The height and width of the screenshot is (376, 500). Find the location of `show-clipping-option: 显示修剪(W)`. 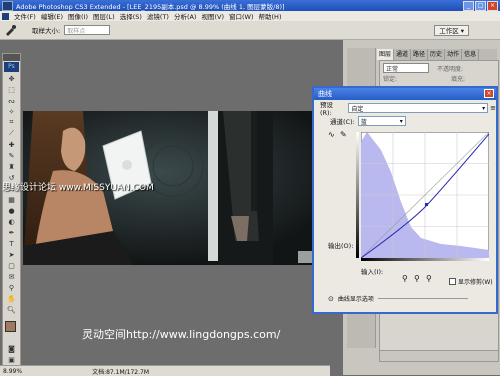

show-clipping-option: 显示修剪(W) is located at coordinates (471, 281).